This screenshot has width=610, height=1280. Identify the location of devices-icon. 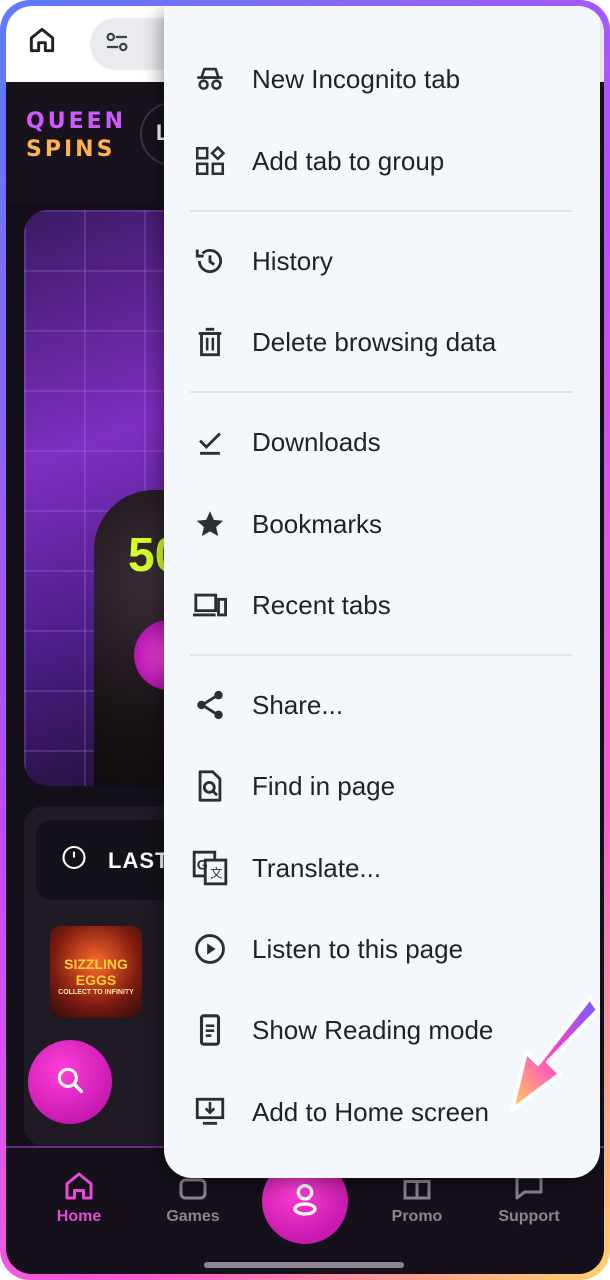
(210, 605).